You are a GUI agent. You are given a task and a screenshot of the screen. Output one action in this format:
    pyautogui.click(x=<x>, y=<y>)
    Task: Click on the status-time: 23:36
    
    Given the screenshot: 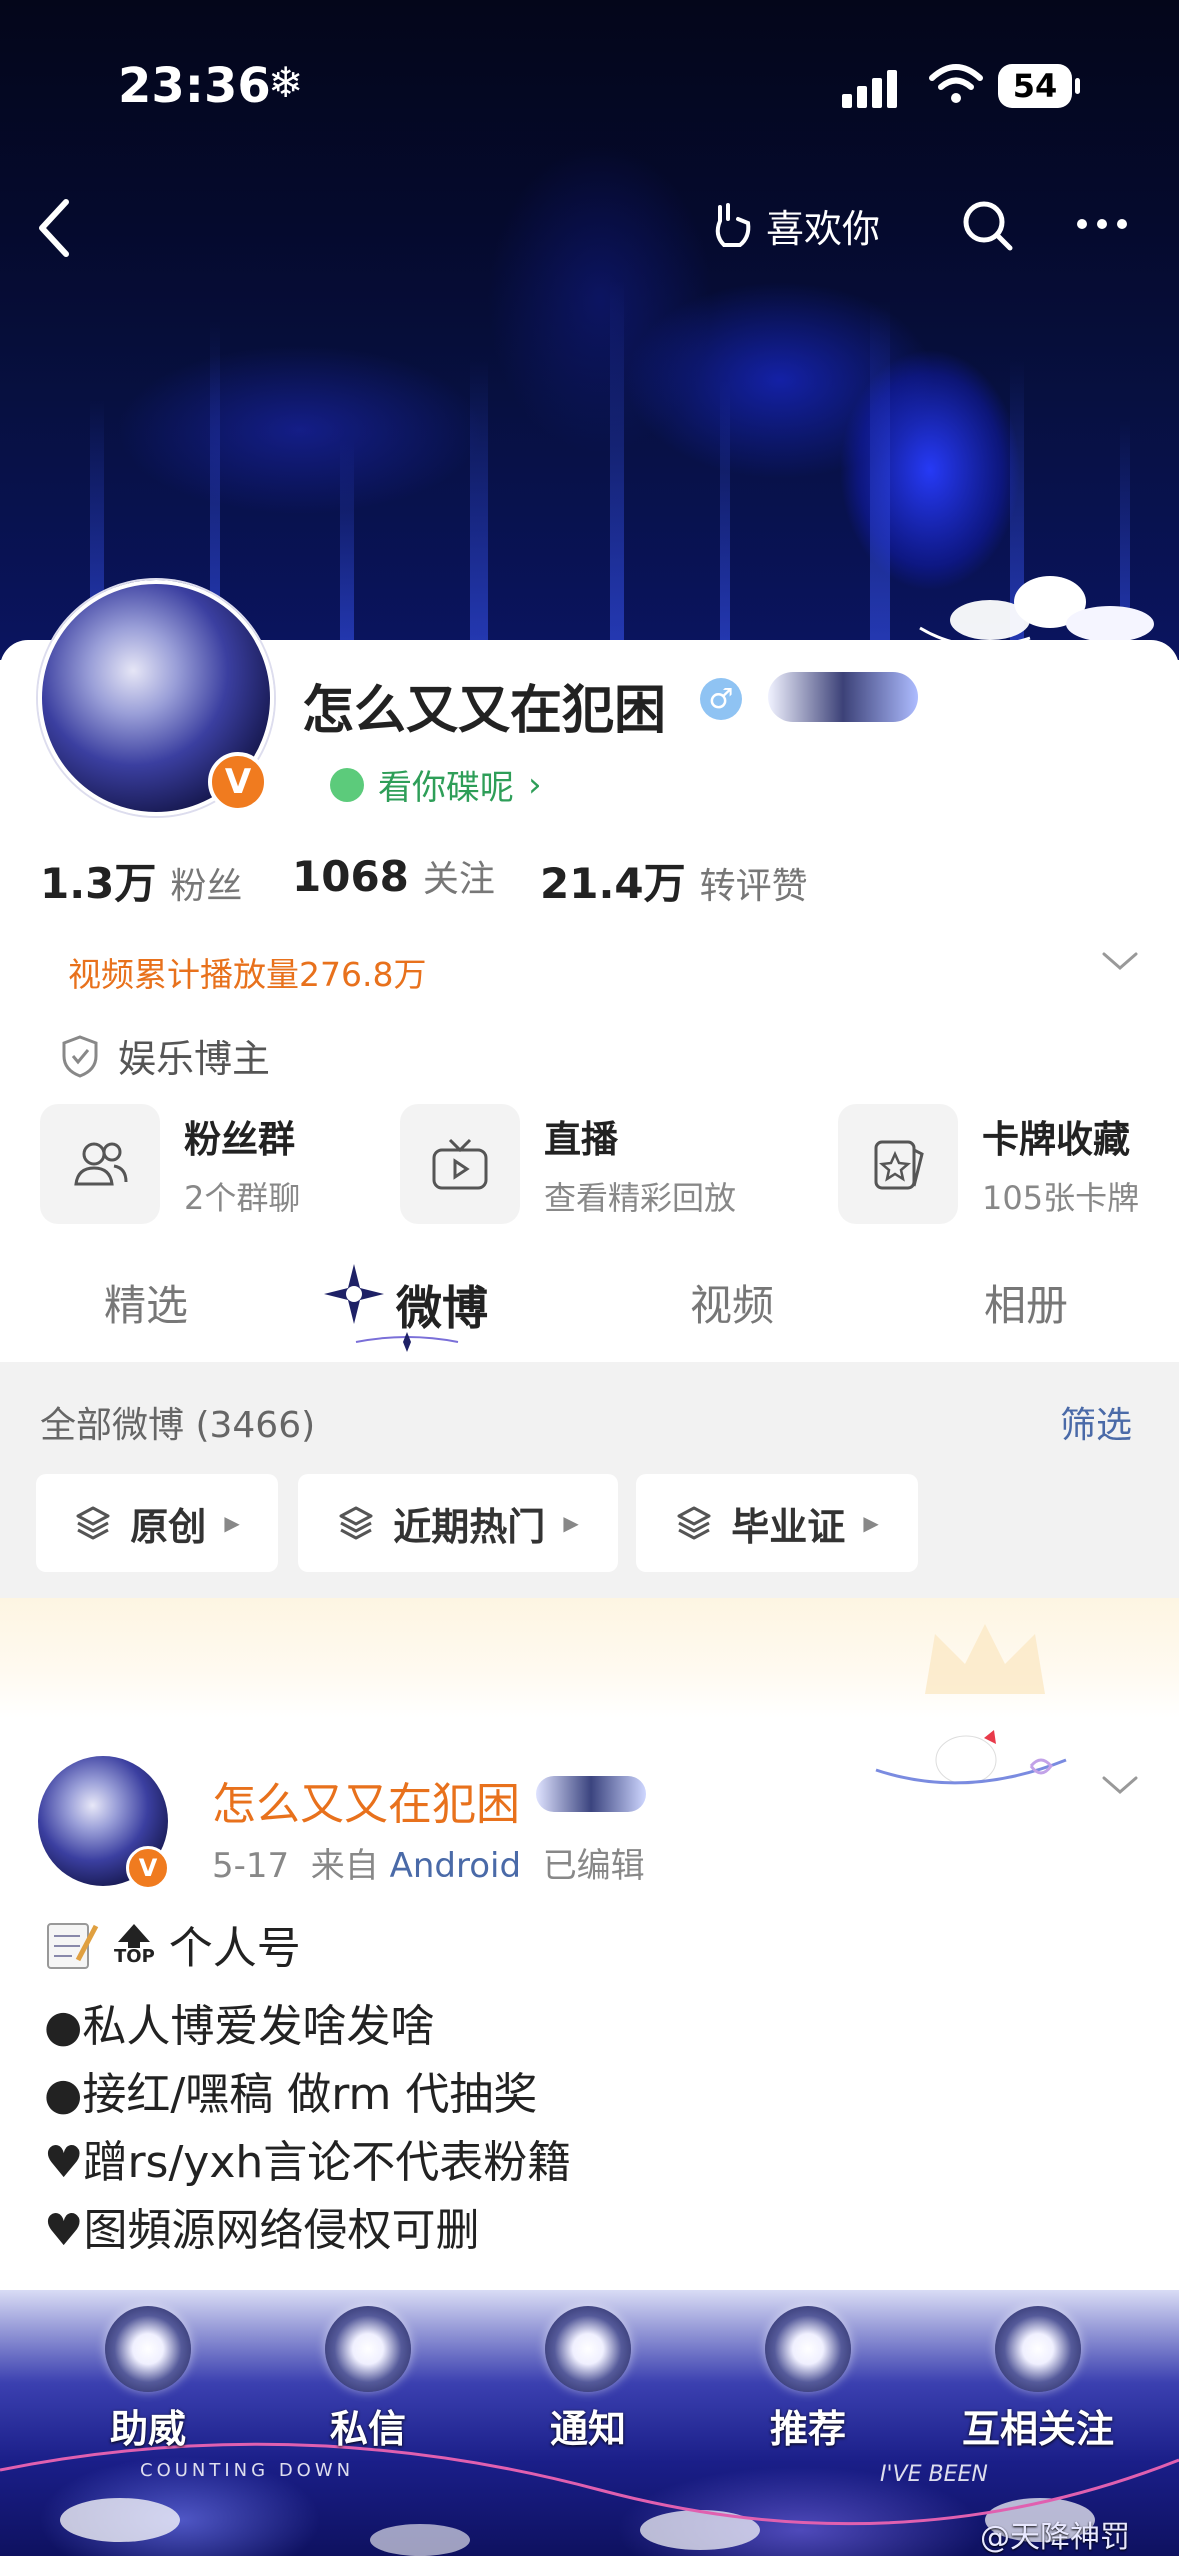 What is the action you would take?
    pyautogui.click(x=194, y=86)
    